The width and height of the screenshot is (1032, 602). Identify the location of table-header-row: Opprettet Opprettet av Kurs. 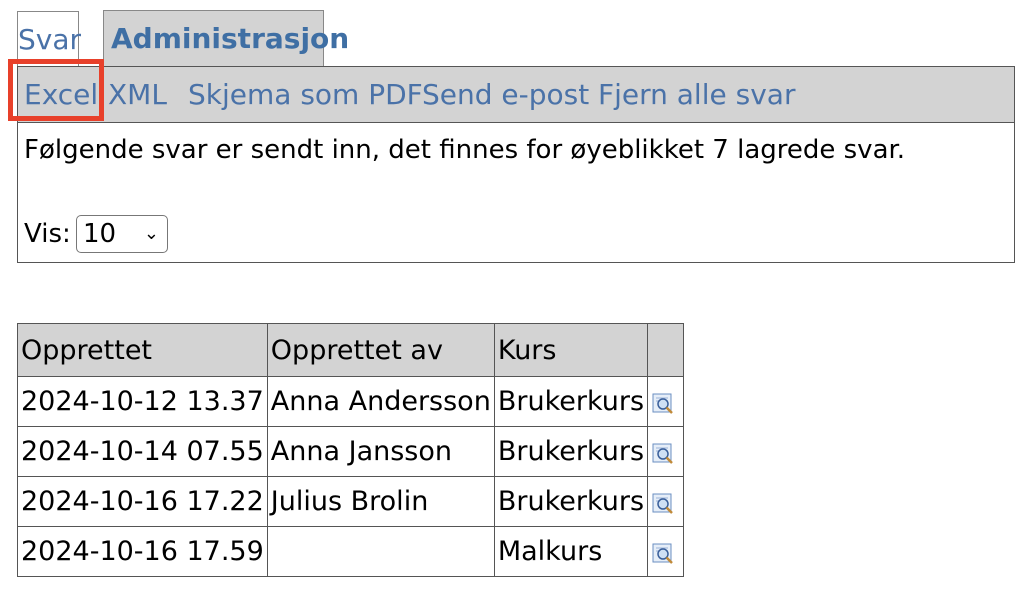
(351, 350).